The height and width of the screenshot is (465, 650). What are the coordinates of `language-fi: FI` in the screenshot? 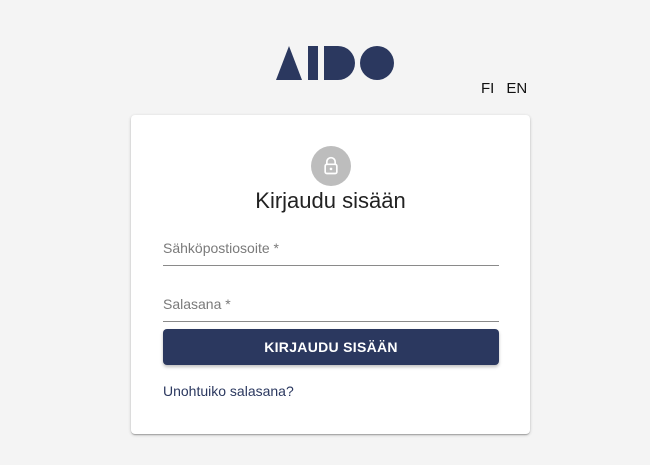 It's located at (487, 88).